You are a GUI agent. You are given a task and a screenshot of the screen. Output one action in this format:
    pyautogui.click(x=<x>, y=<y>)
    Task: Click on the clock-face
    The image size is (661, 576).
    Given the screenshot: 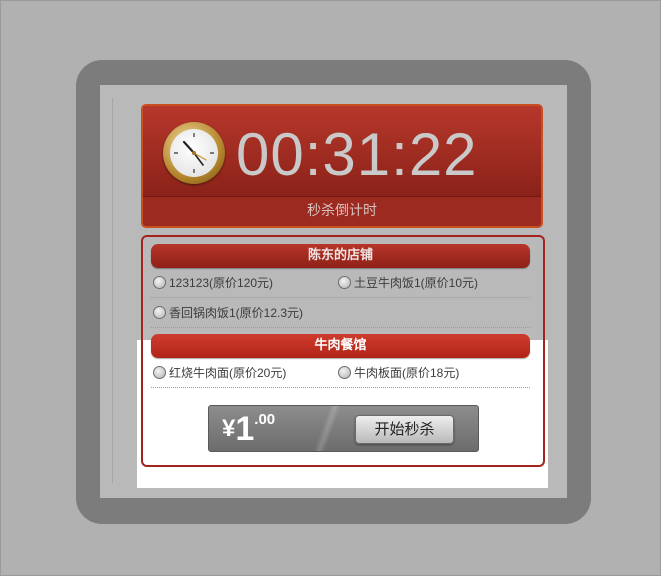 What is the action you would take?
    pyautogui.click(x=194, y=153)
    